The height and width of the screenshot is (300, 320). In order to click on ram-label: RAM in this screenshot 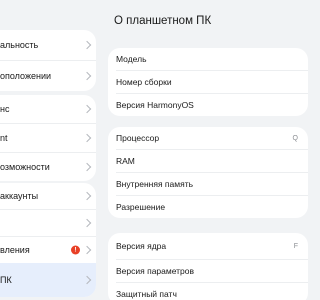, I will do `click(125, 161)`.